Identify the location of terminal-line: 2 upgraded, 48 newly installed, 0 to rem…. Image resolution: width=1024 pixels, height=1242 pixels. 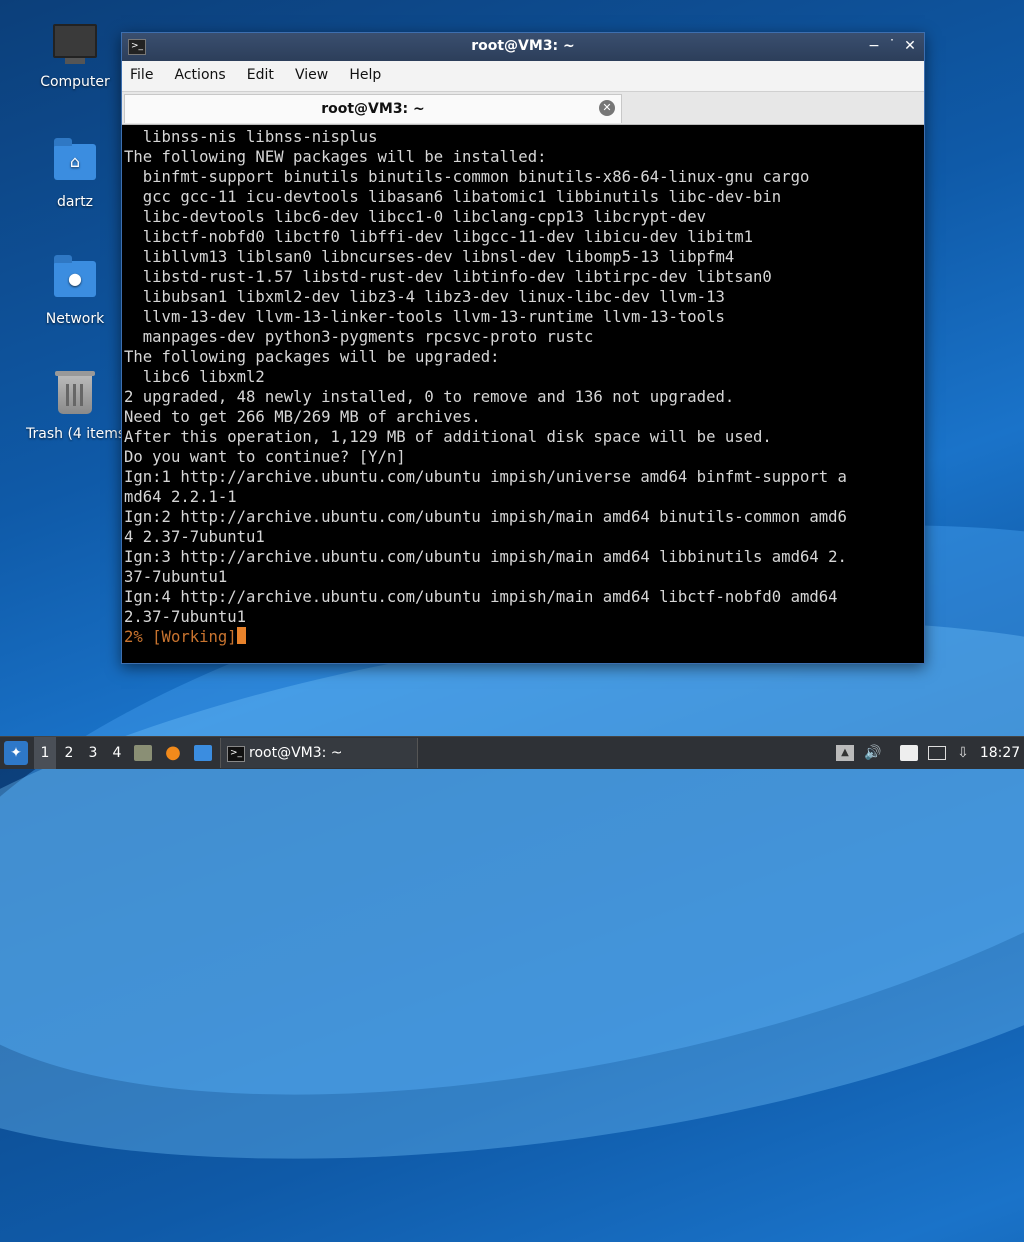
(429, 397).